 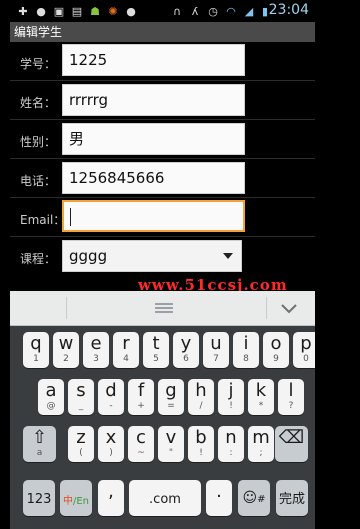 What do you see at coordinates (291, 406) in the screenshot?
I see `key-sublabel: ?` at bounding box center [291, 406].